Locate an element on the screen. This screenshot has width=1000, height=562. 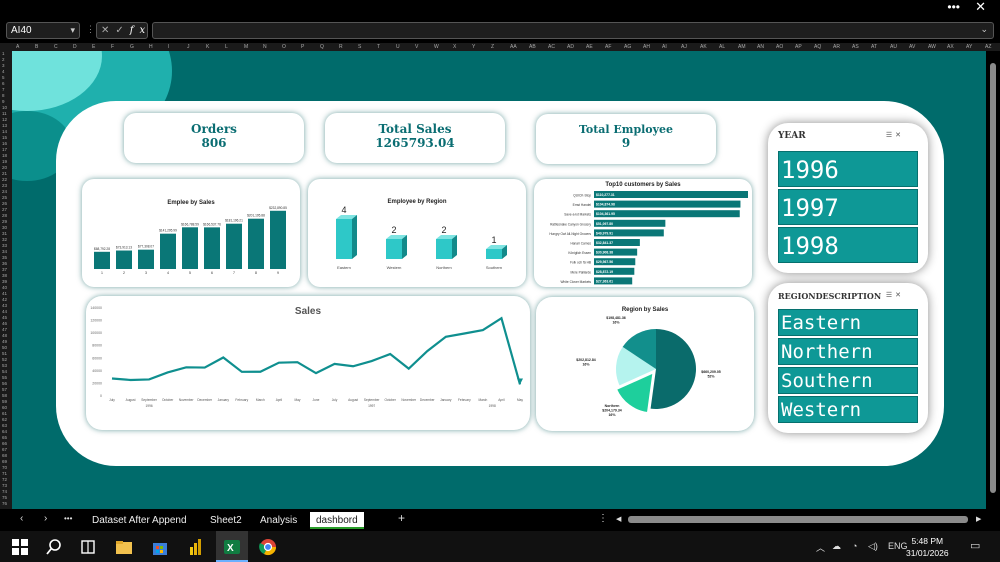
volume-icon: ◁) is located at coordinates (873, 546).